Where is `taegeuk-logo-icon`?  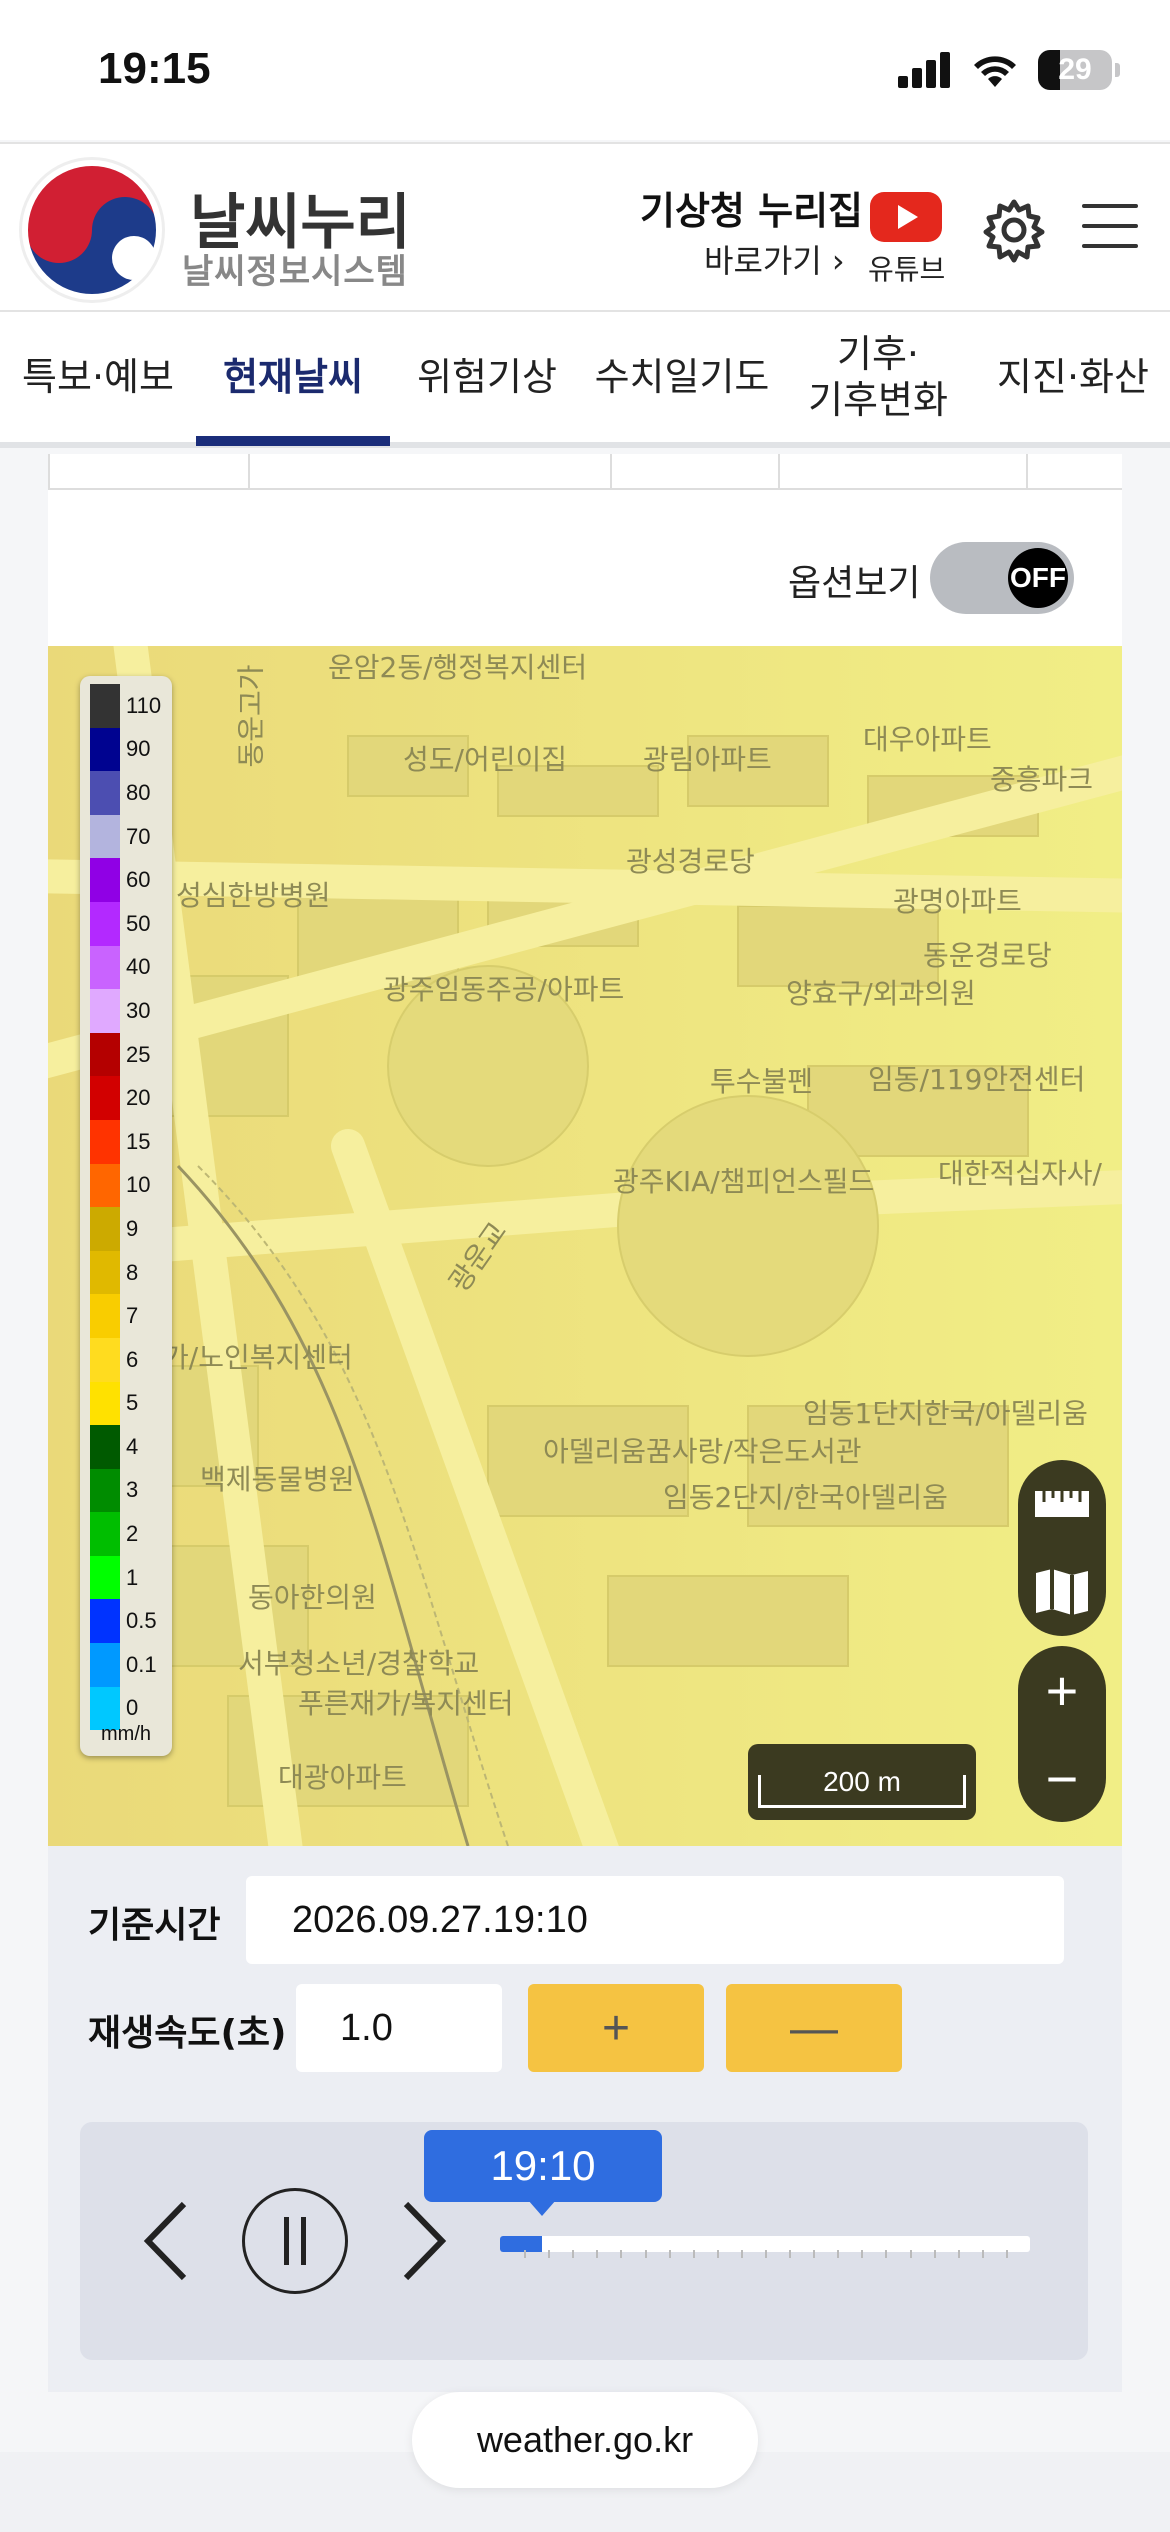
taegeuk-logo-icon is located at coordinates (92, 230).